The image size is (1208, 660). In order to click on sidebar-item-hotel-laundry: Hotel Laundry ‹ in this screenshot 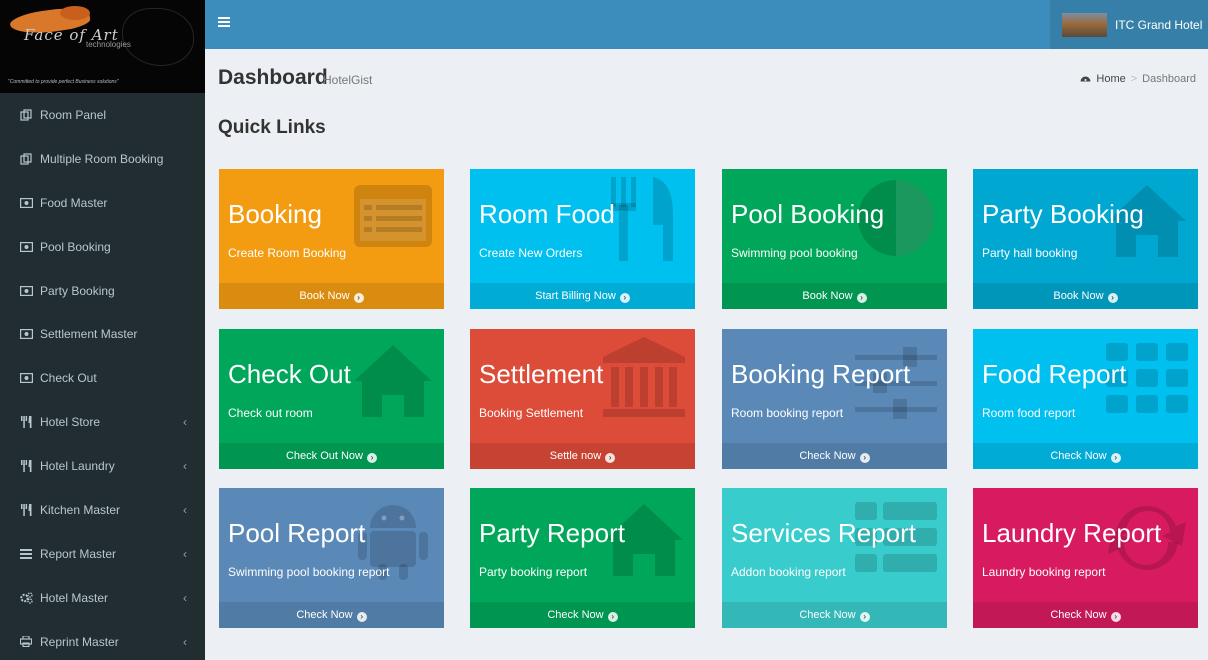, I will do `click(102, 466)`.